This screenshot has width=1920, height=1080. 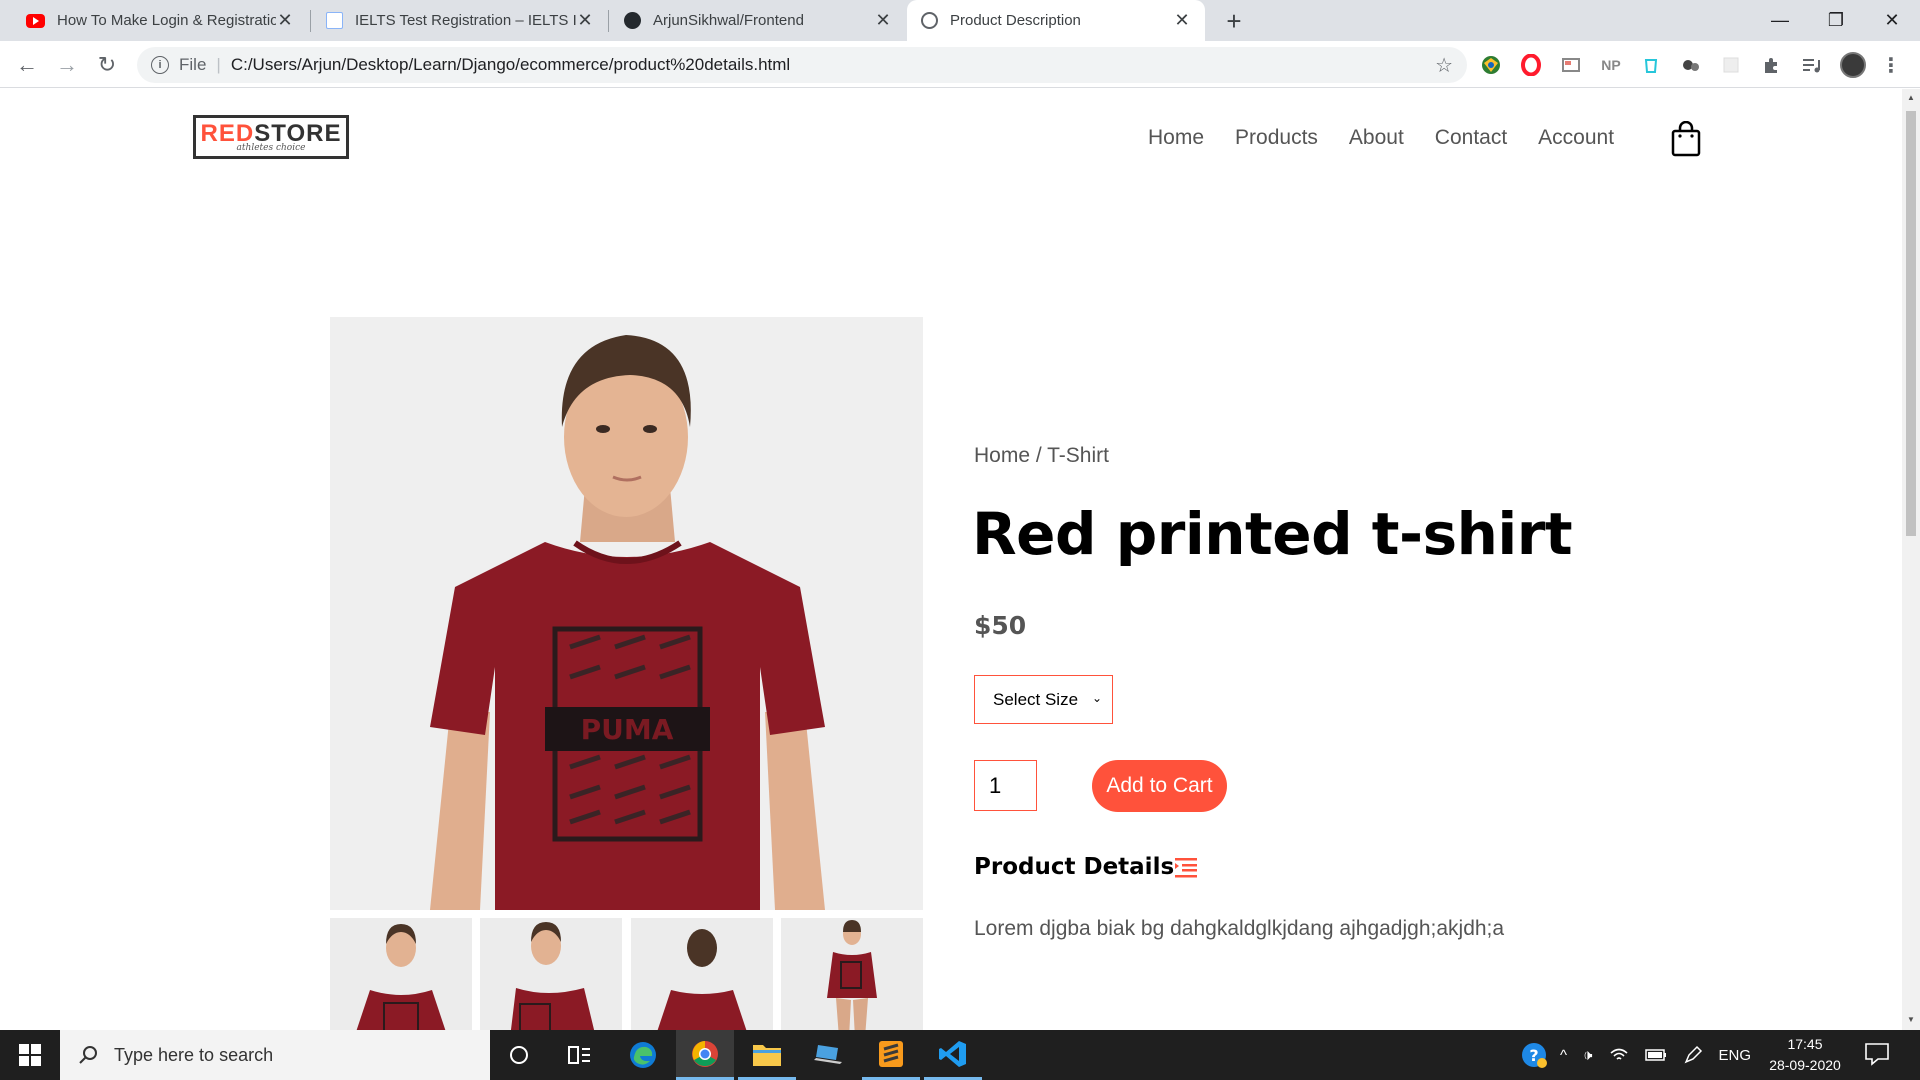 I want to click on scheme-label: File, so click(x=193, y=64).